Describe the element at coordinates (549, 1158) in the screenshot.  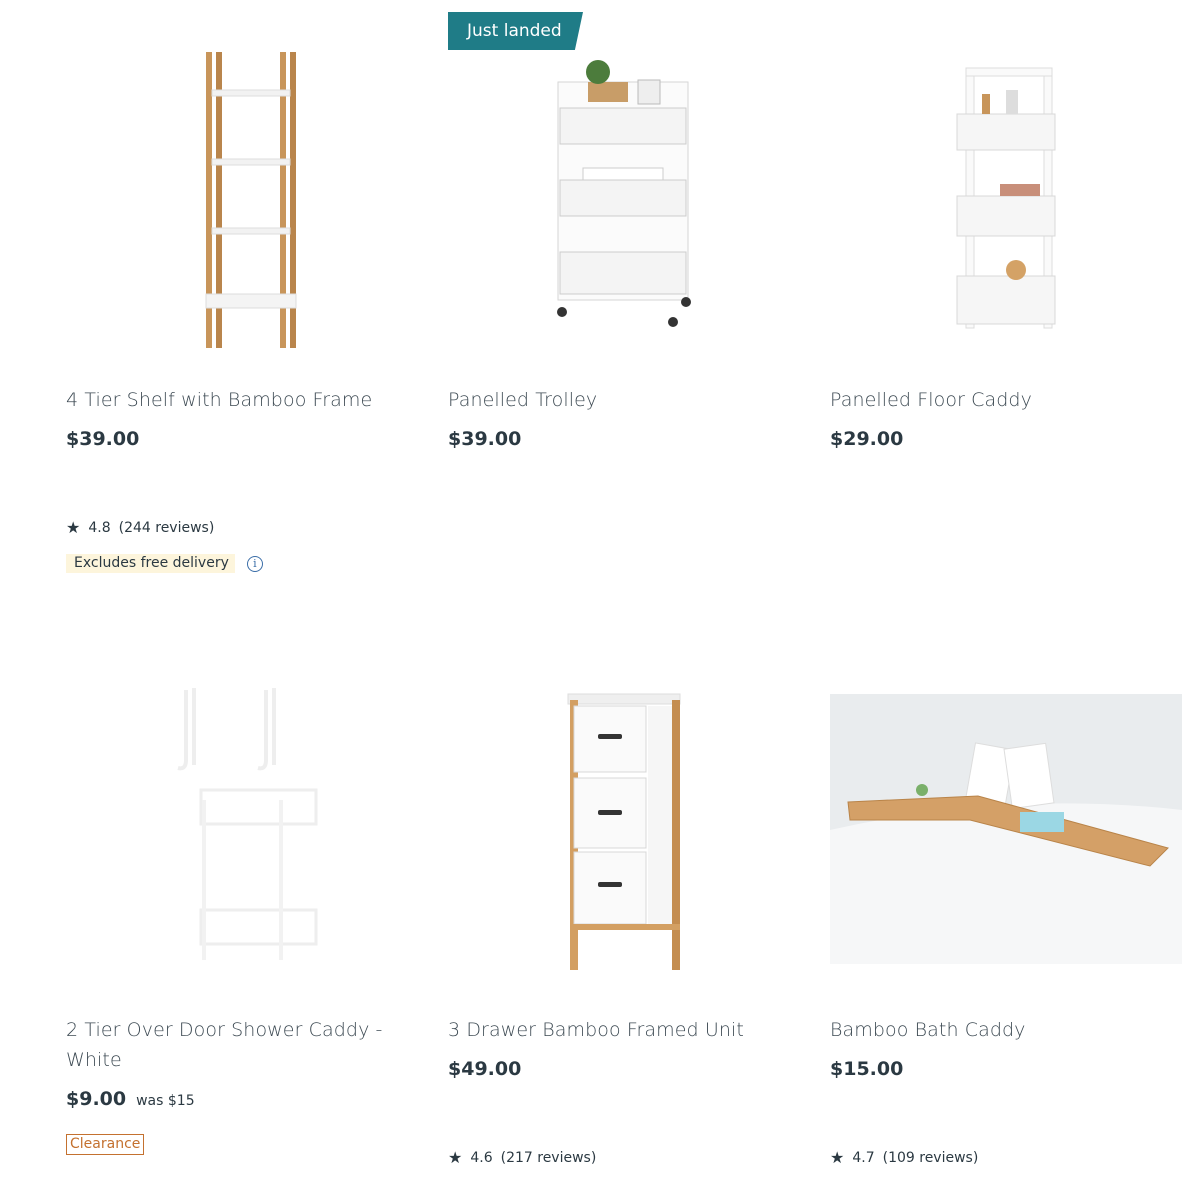
I see `review-count: (217 reviews)` at that location.